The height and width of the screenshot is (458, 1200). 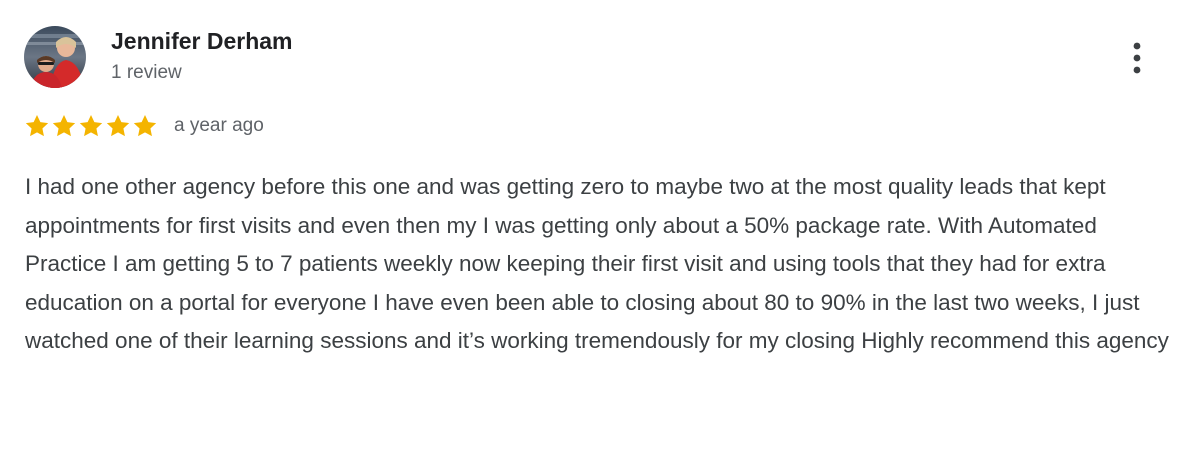 I want to click on rating-row: a year ago, so click(x=144, y=126).